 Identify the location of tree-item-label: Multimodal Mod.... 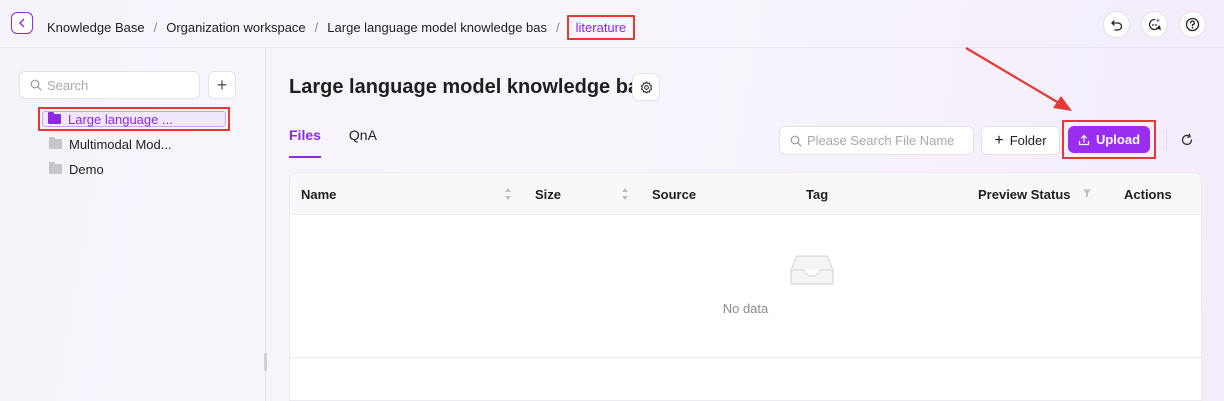
(120, 144).